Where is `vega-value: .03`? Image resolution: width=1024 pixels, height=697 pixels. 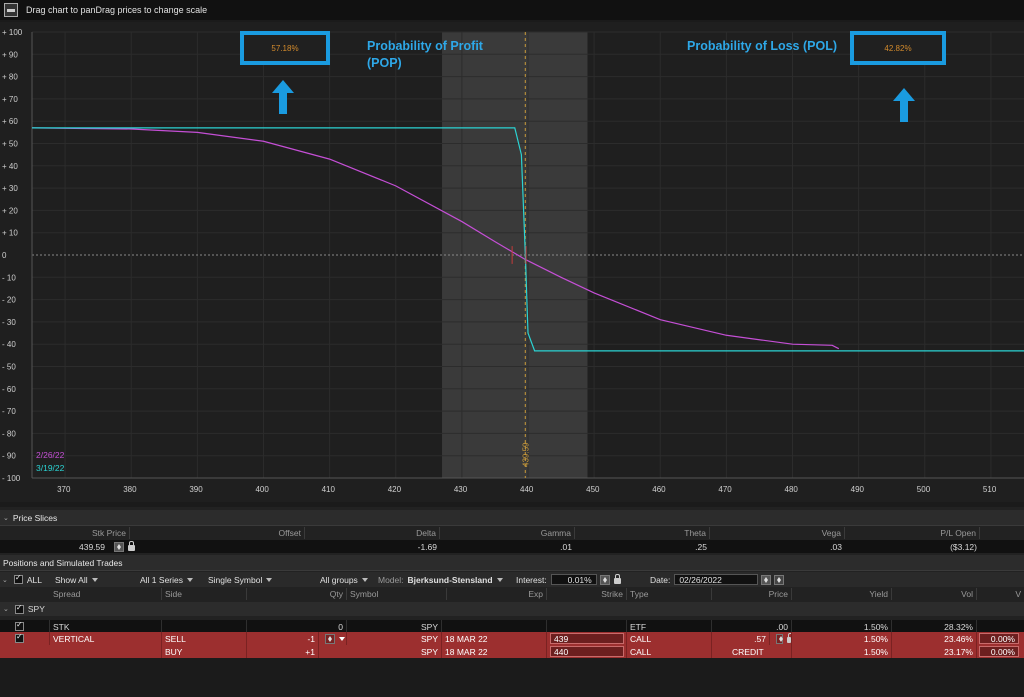
vega-value: .03 is located at coordinates (836, 546).